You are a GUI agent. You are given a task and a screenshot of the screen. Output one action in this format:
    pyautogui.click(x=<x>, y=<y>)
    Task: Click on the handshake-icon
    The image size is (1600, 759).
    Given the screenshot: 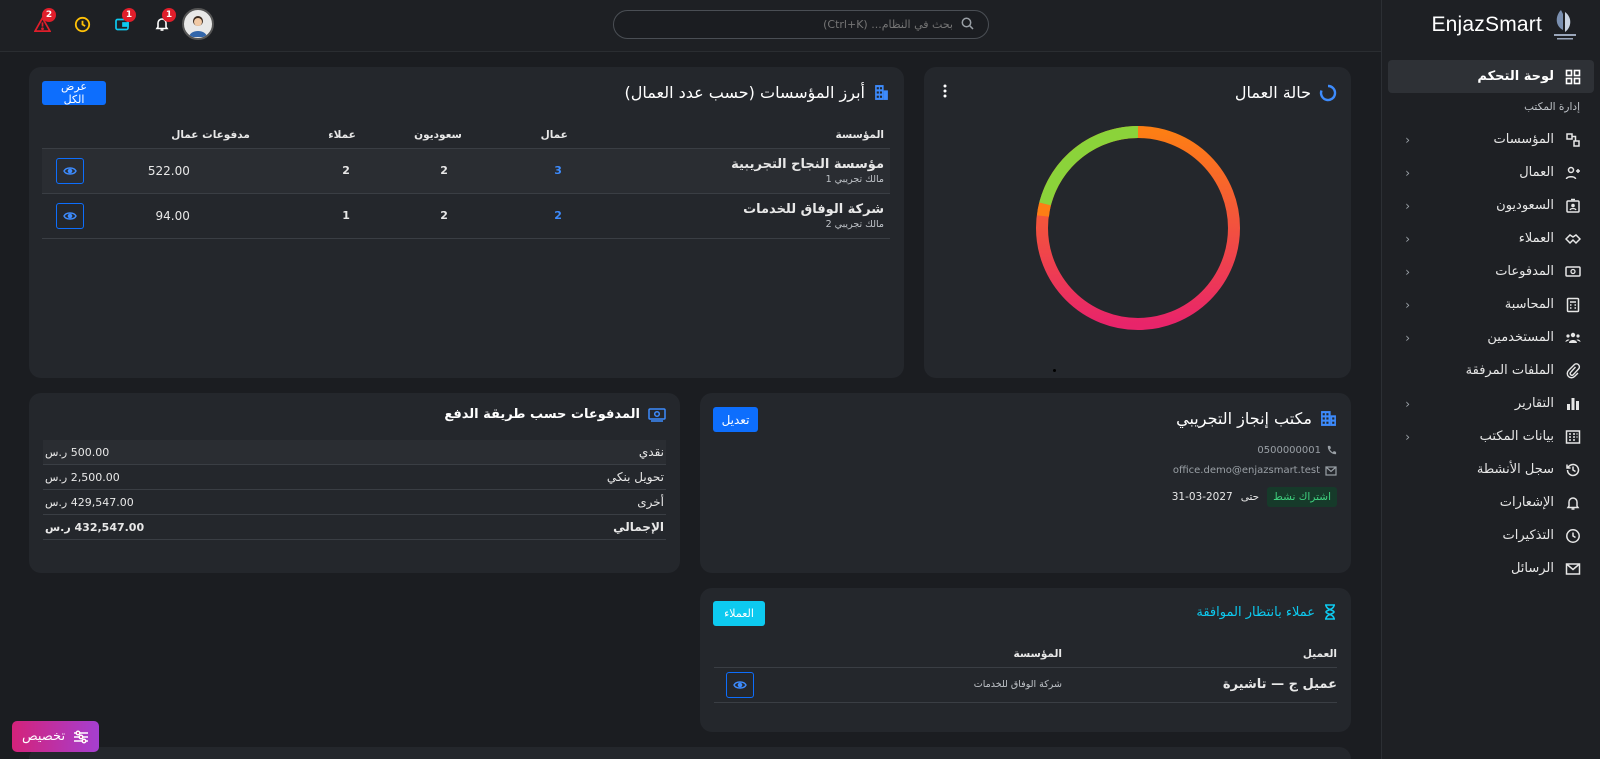 What is the action you would take?
    pyautogui.click(x=1573, y=239)
    